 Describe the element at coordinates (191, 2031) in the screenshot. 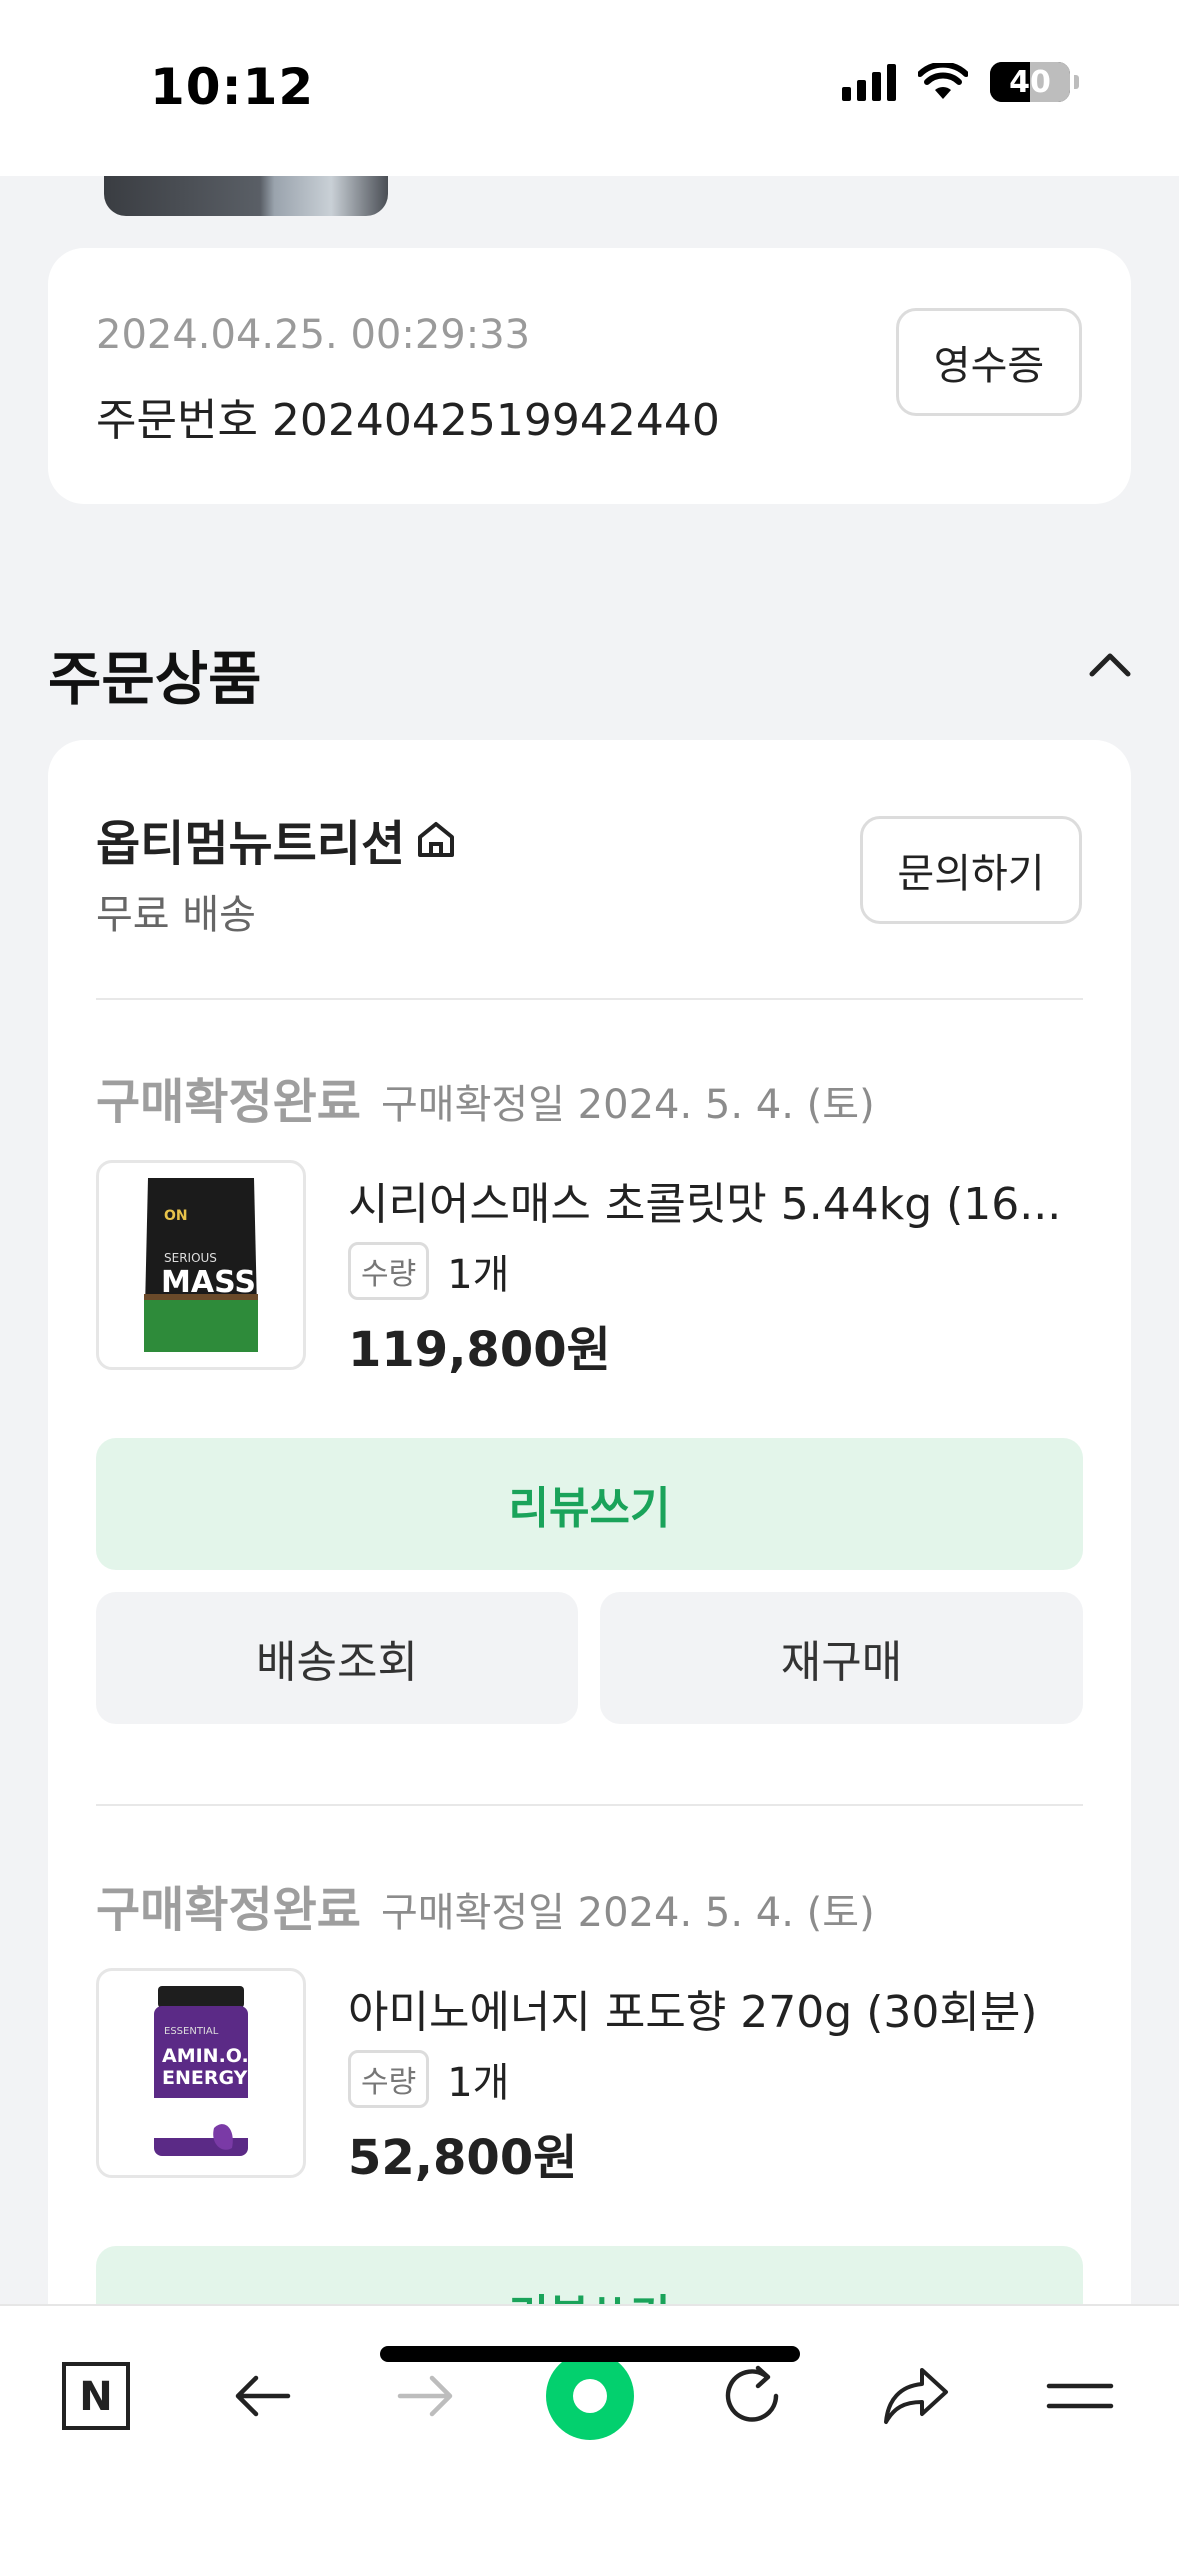

I see `svg-text: ESSENTIAL` at that location.